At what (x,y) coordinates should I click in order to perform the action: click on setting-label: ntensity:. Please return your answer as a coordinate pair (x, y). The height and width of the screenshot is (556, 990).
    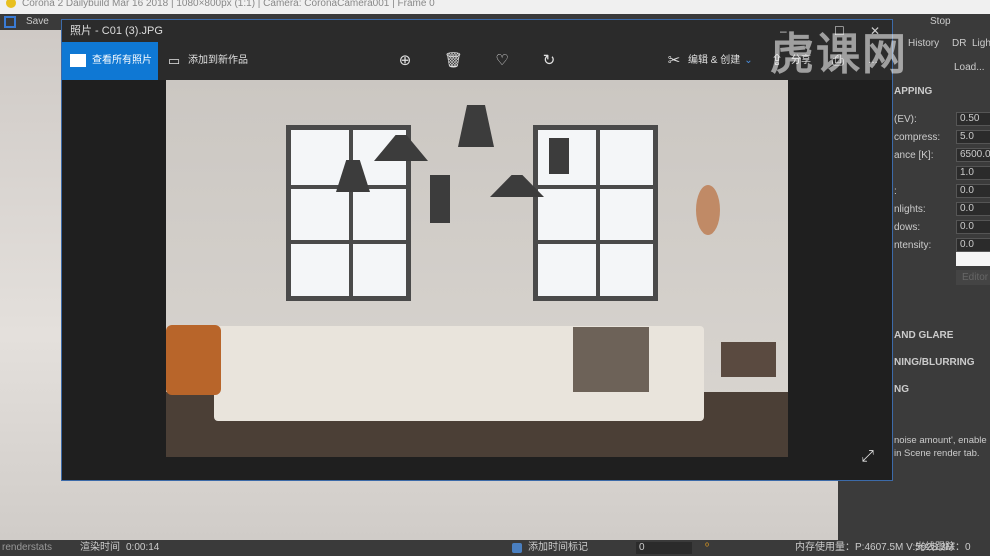
    Looking at the image, I should click on (913, 245).